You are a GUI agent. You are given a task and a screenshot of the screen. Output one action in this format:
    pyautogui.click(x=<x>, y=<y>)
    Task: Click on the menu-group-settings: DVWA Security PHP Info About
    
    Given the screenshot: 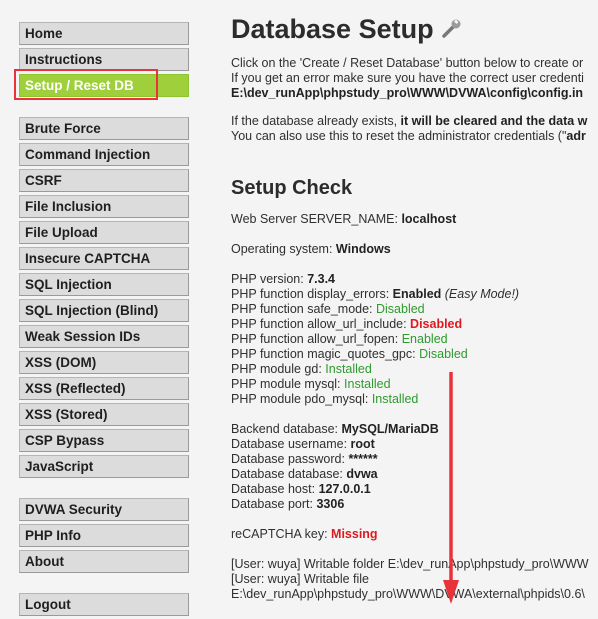 What is the action you would take?
    pyautogui.click(x=104, y=537)
    